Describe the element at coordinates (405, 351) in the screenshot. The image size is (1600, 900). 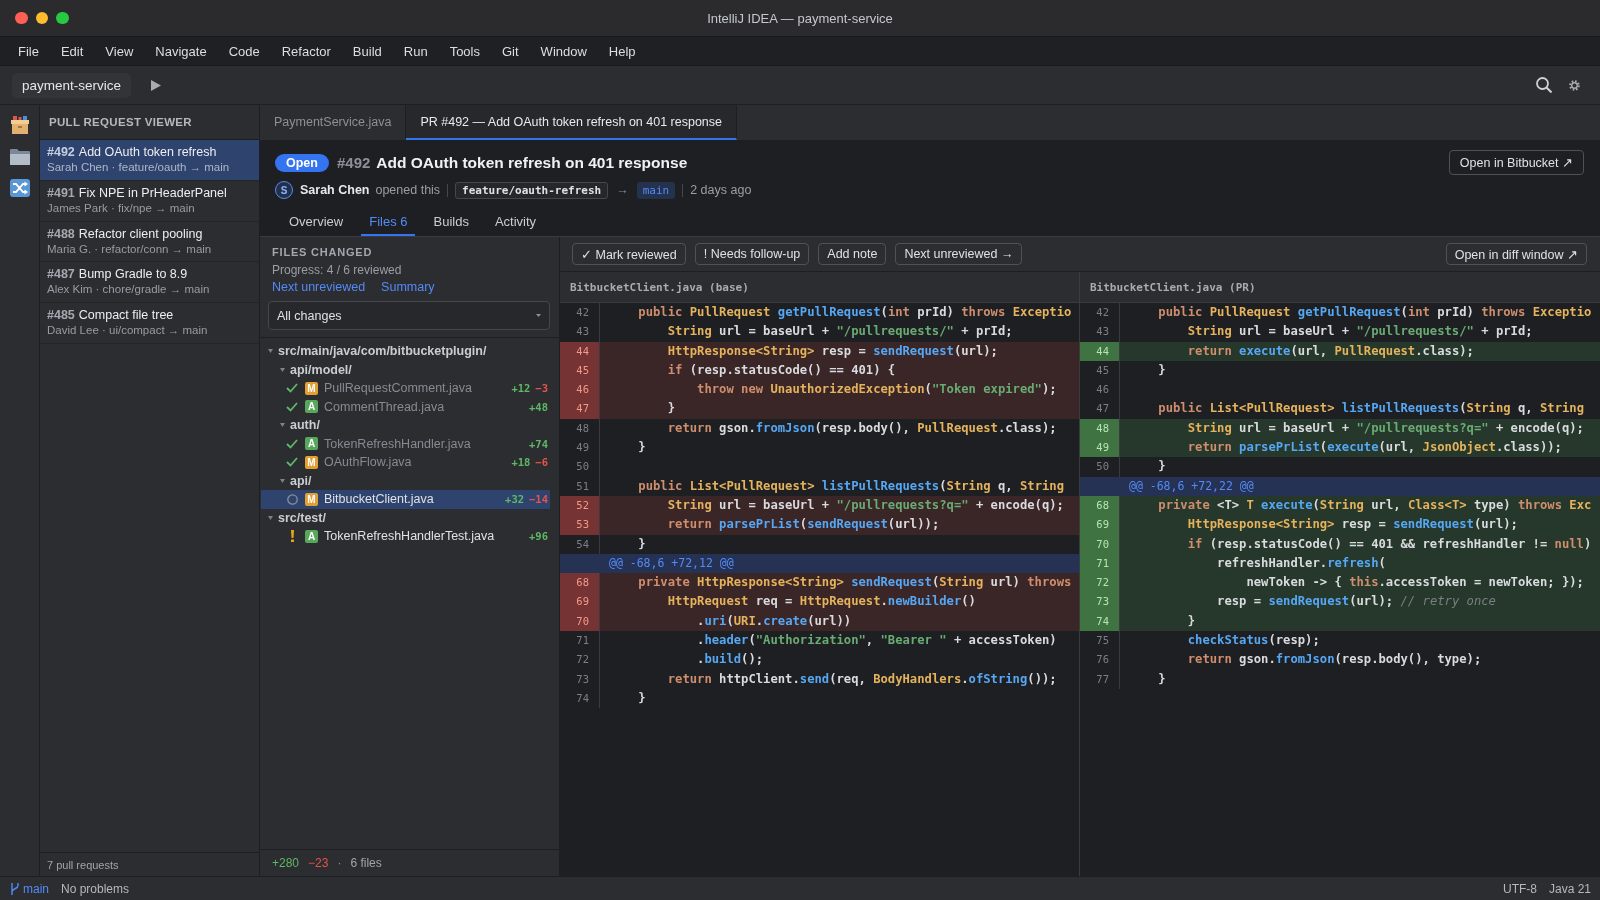
I see `folder-row: src/main/java/com/bitbucketplugin/` at that location.